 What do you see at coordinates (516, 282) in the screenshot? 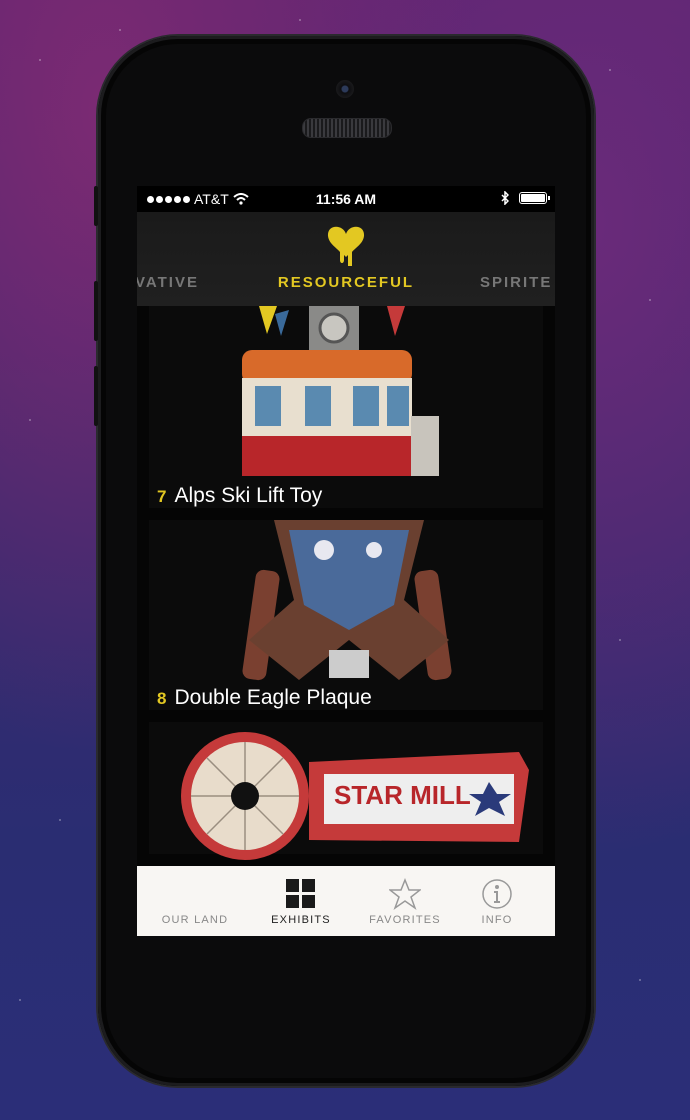
I see `category-tab-next: SPIRITE` at bounding box center [516, 282].